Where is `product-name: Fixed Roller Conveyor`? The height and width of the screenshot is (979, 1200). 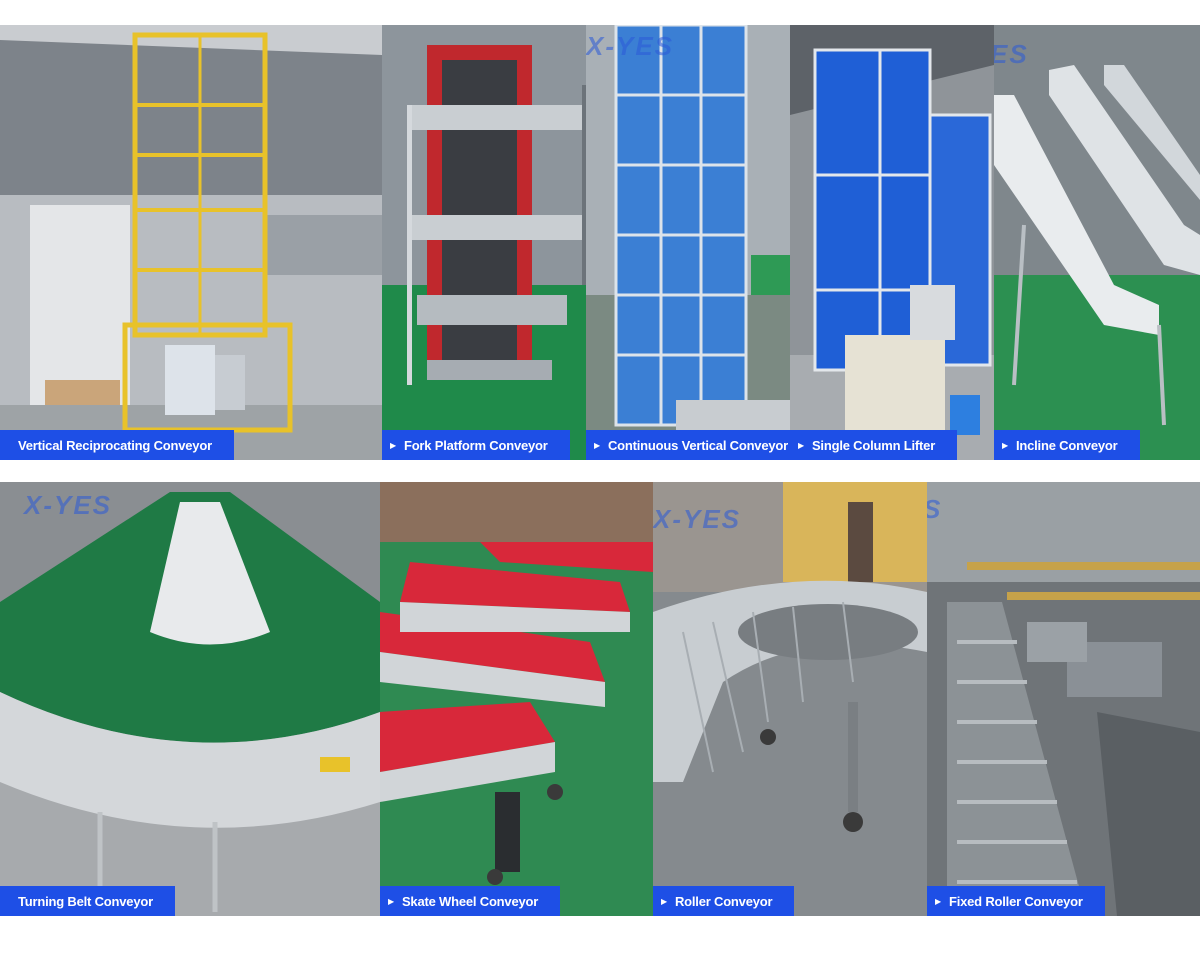
product-name: Fixed Roller Conveyor is located at coordinates (1015, 901).